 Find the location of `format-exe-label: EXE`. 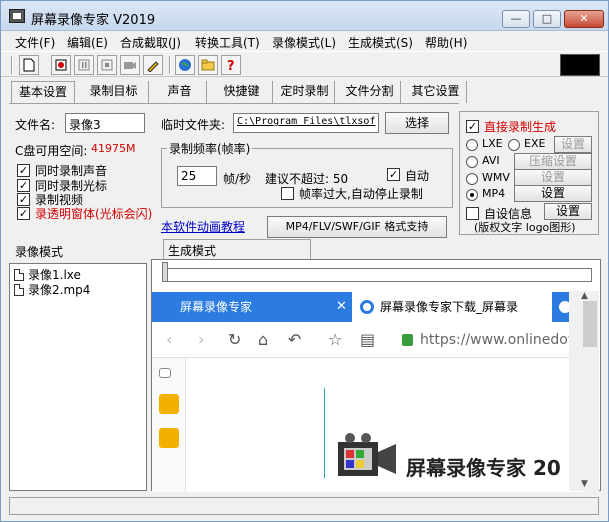

format-exe-label: EXE is located at coordinates (535, 143).